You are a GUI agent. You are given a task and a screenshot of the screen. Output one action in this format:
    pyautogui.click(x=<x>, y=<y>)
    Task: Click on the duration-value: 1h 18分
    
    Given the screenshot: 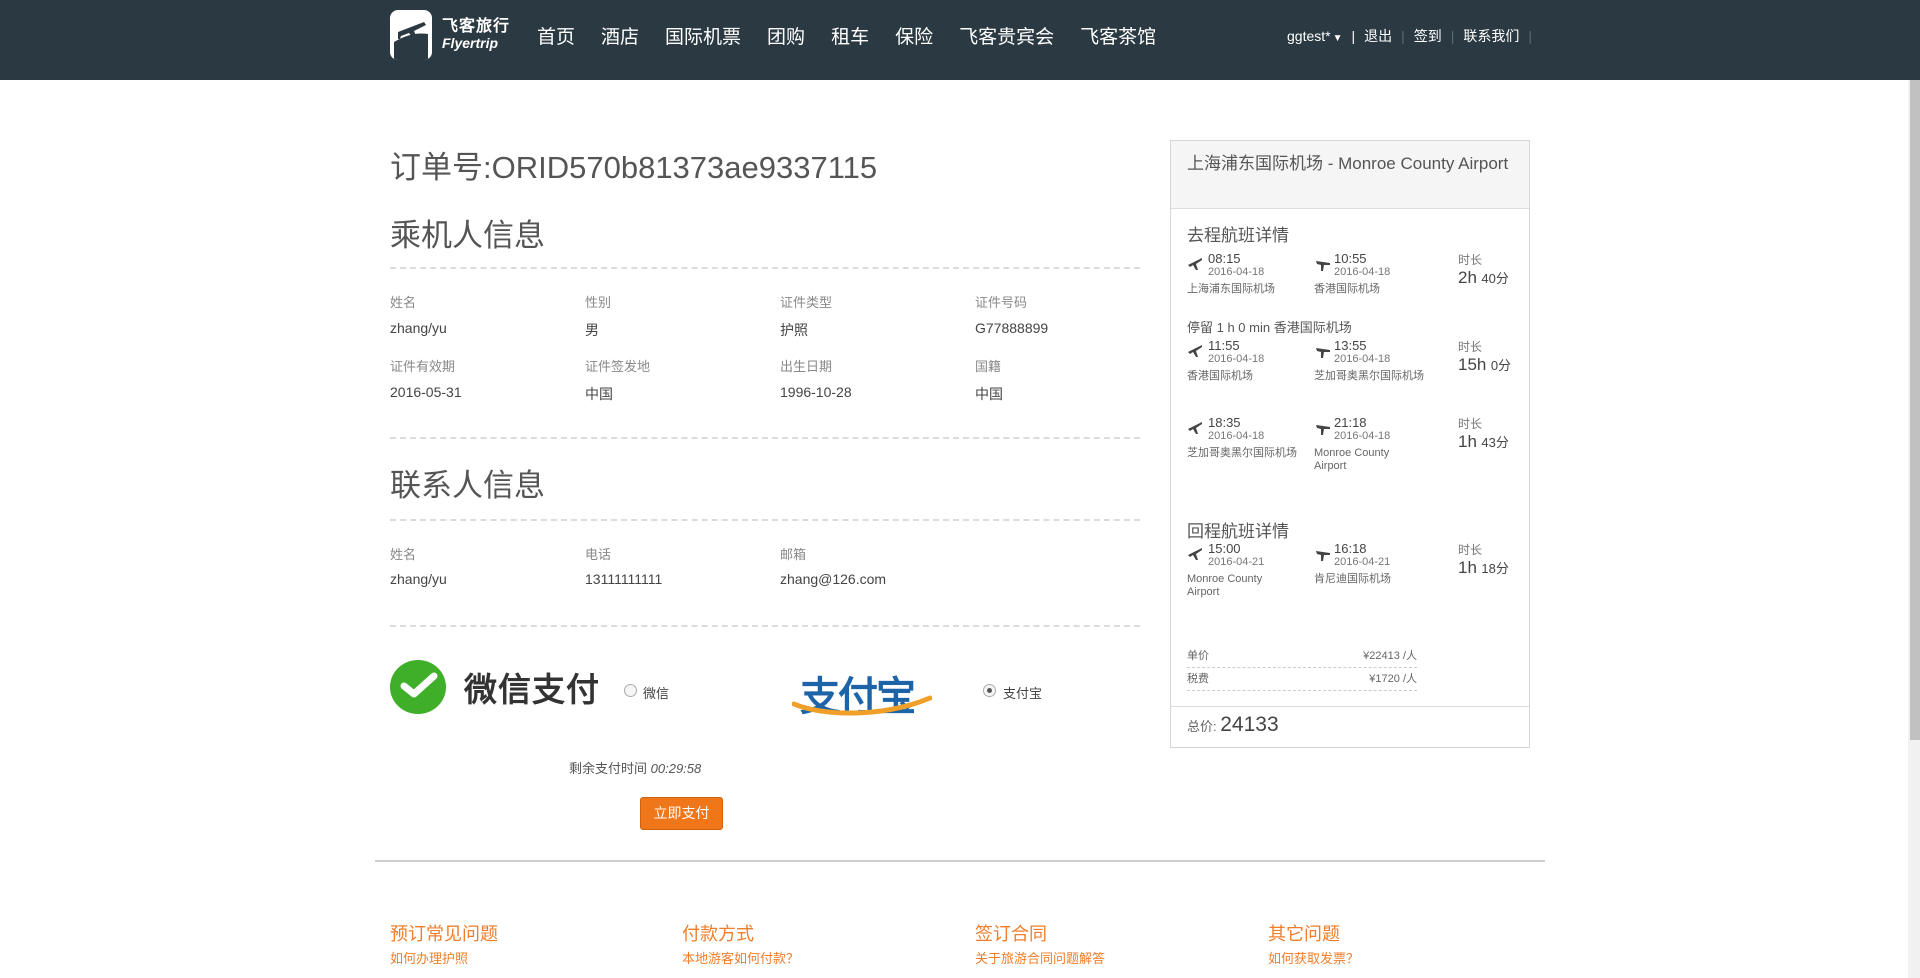 What is the action you would take?
    pyautogui.click(x=1483, y=568)
    